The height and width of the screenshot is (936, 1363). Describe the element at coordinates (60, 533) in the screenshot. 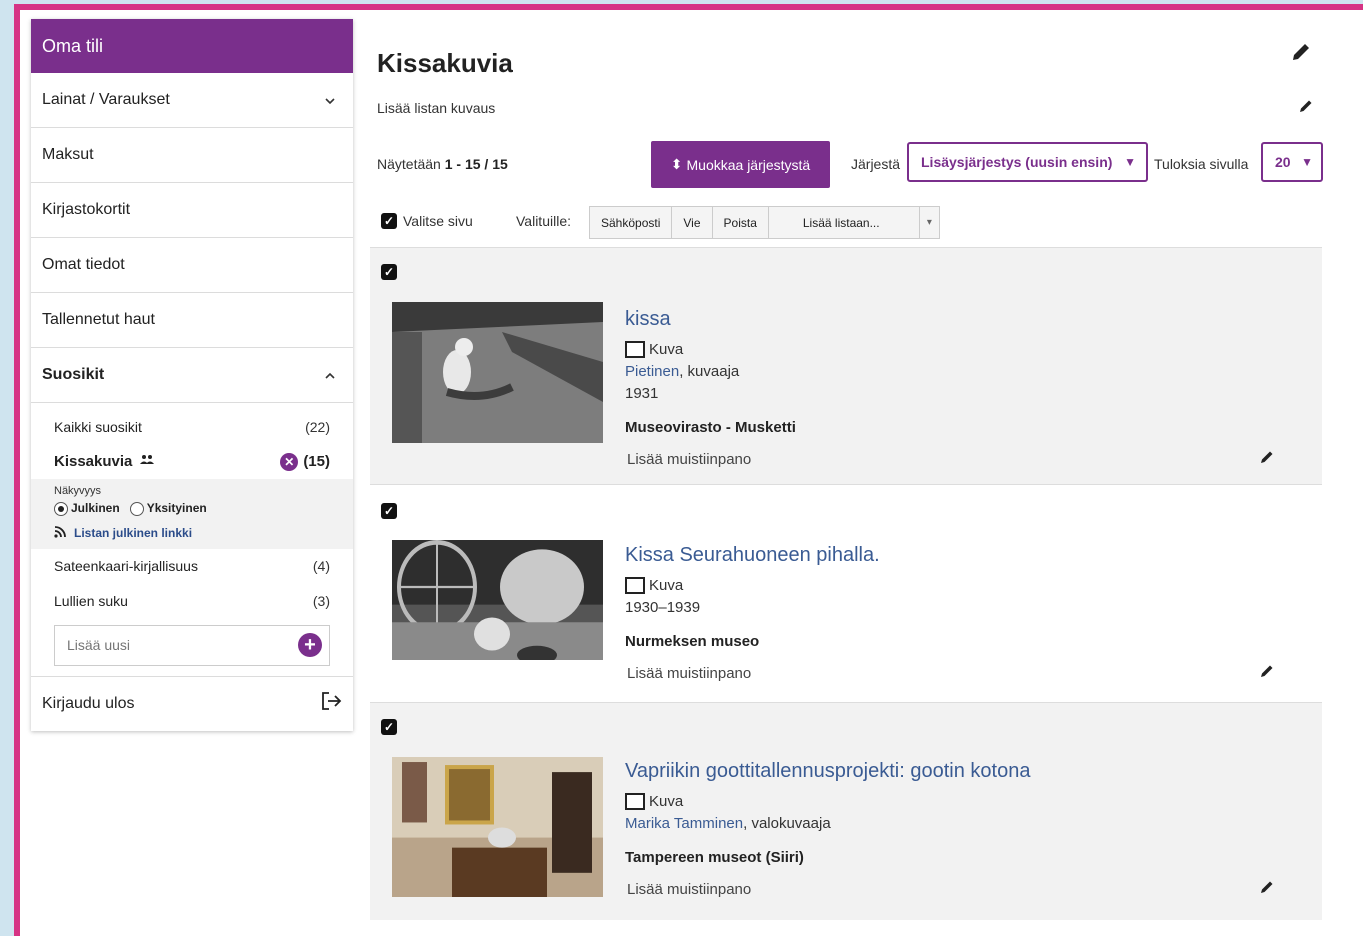

I see `rss-icon` at that location.